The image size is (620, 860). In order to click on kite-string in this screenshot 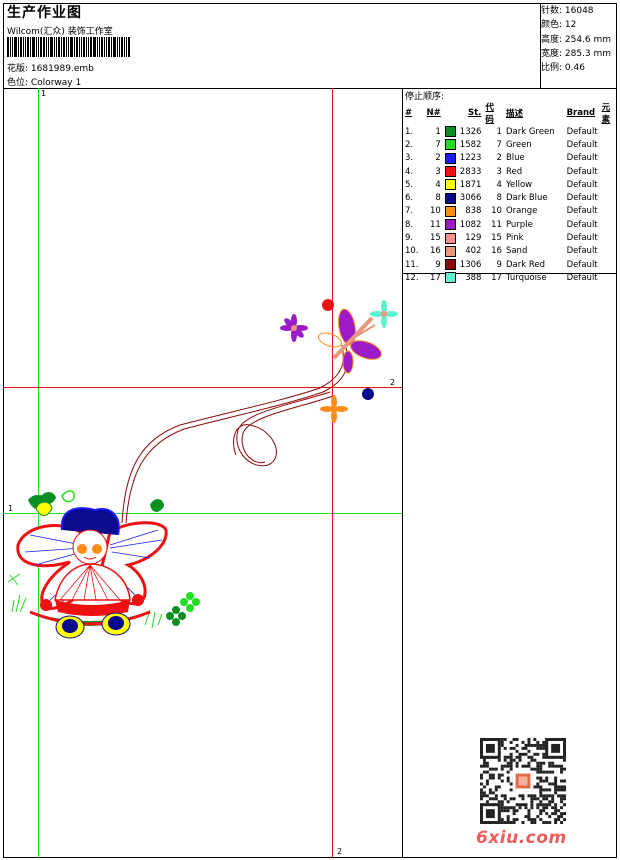, I will do `click(234, 434)`.